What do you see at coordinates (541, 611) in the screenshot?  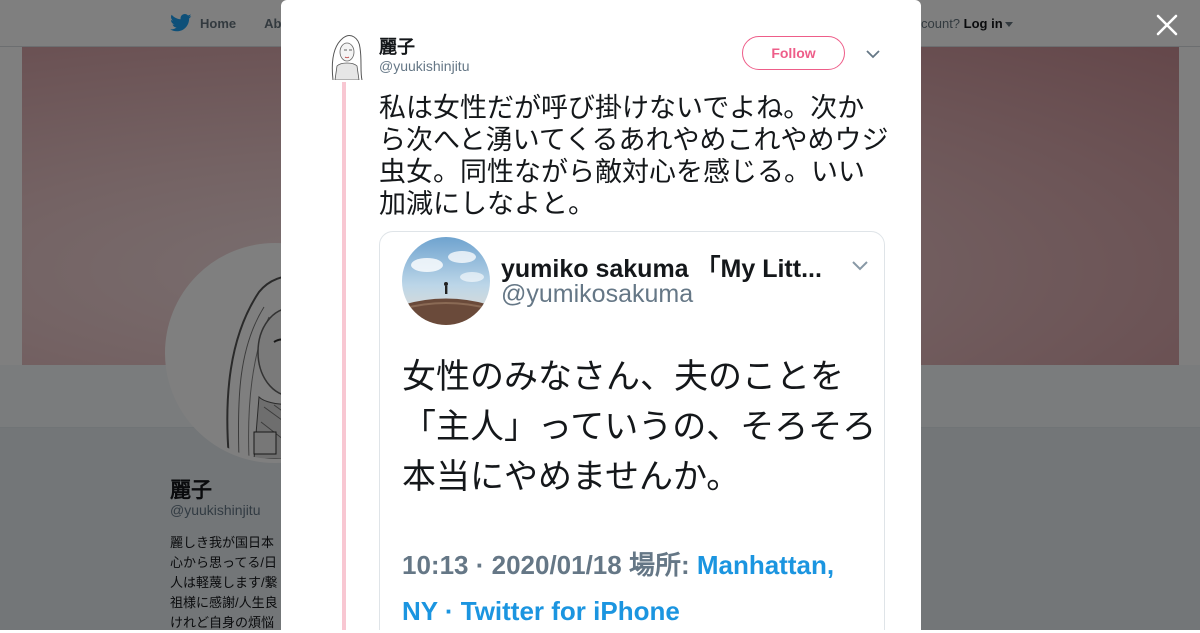 I see `quoted-source: NY · Twitter for iPhone` at bounding box center [541, 611].